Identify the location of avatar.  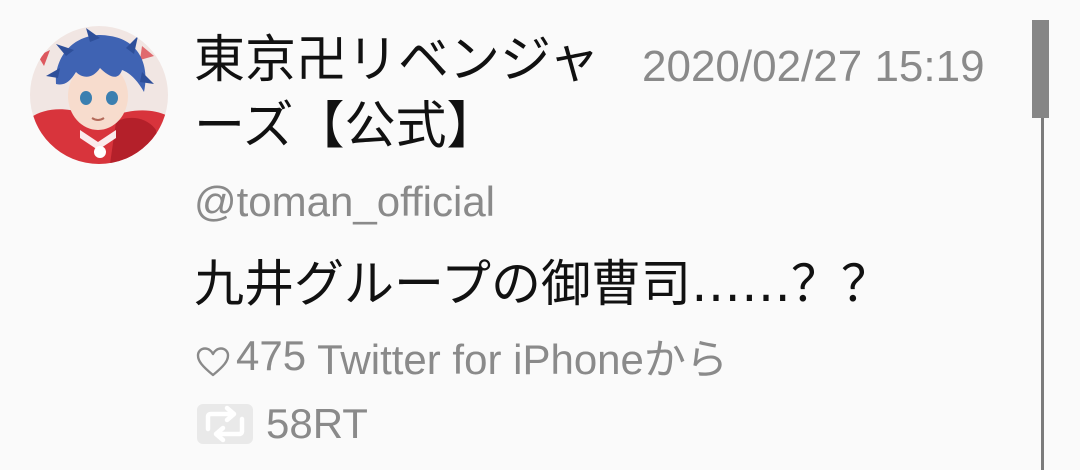
(99, 95).